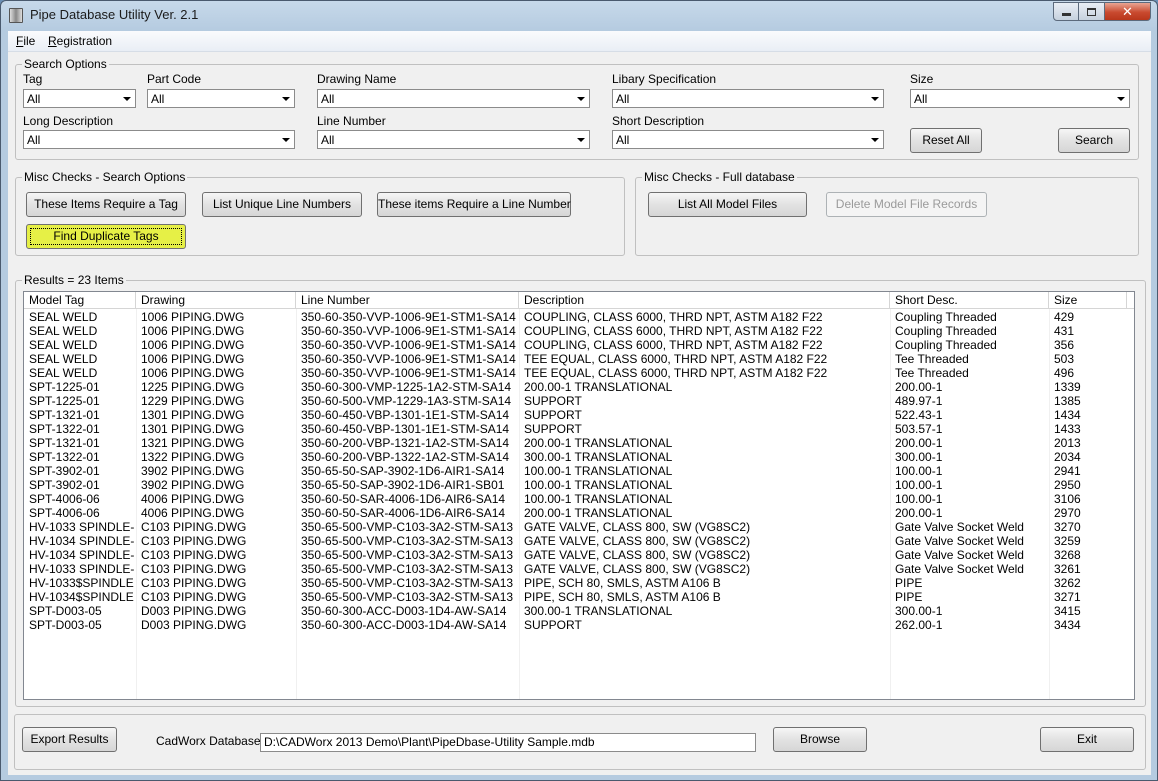  Describe the element at coordinates (658, 121) in the screenshot. I see `short-description-label: Short Description` at that location.